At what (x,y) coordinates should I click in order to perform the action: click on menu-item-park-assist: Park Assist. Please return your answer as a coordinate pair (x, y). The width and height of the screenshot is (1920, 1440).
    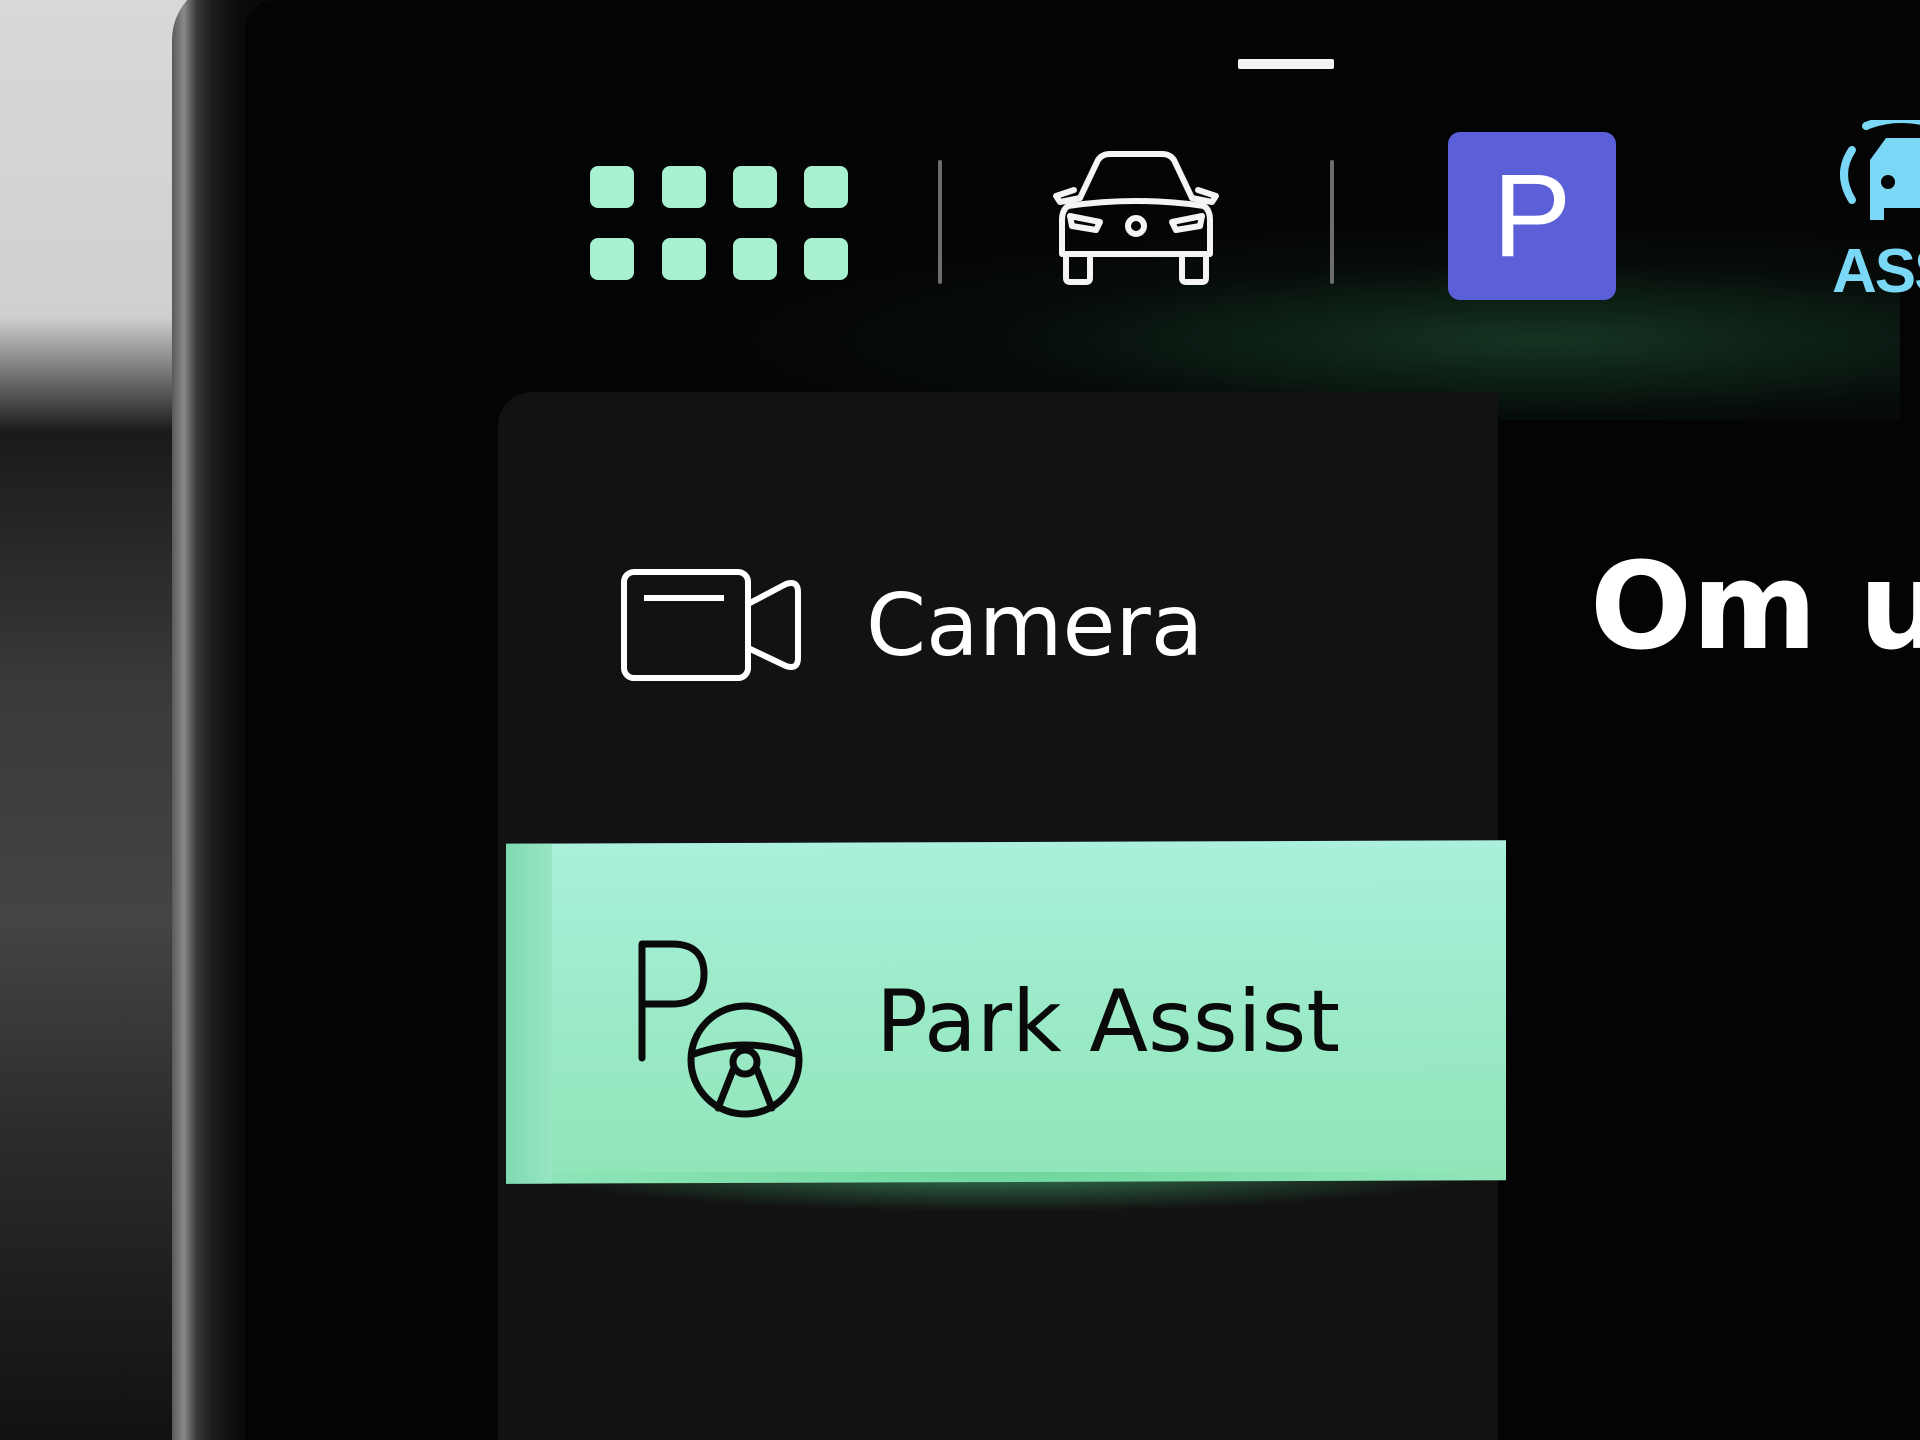
    Looking at the image, I should click on (1002, 1026).